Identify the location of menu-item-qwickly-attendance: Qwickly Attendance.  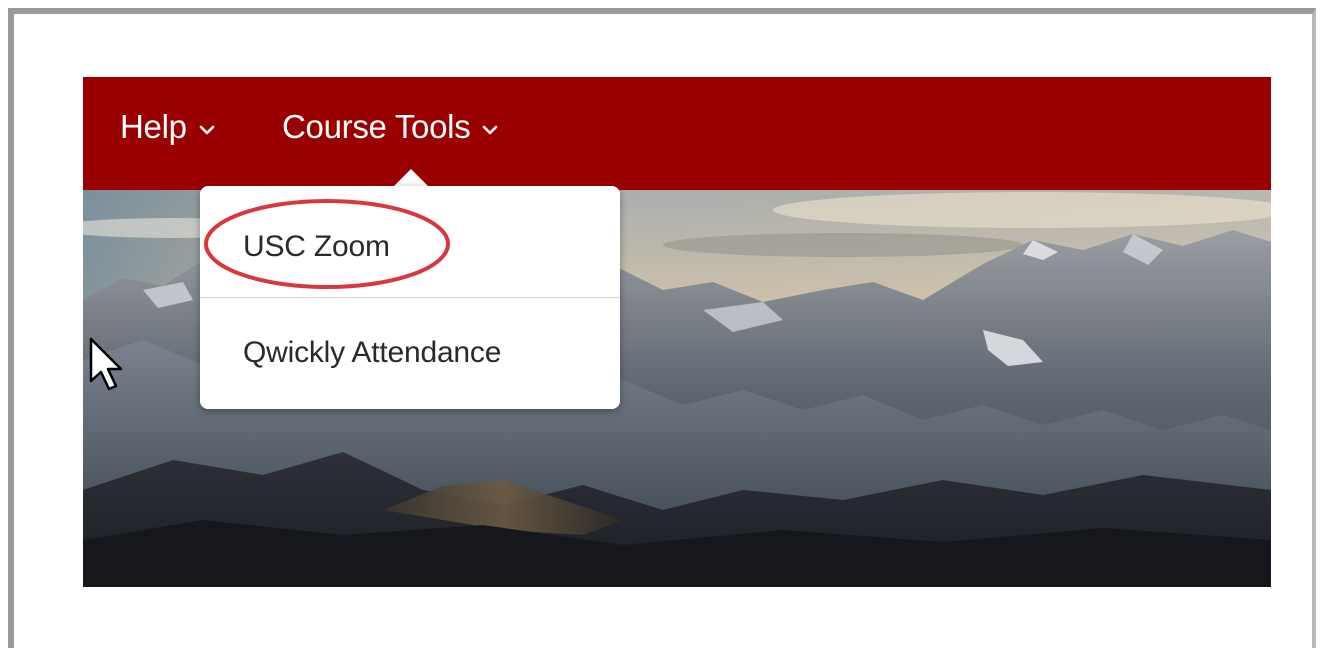
(410, 353).